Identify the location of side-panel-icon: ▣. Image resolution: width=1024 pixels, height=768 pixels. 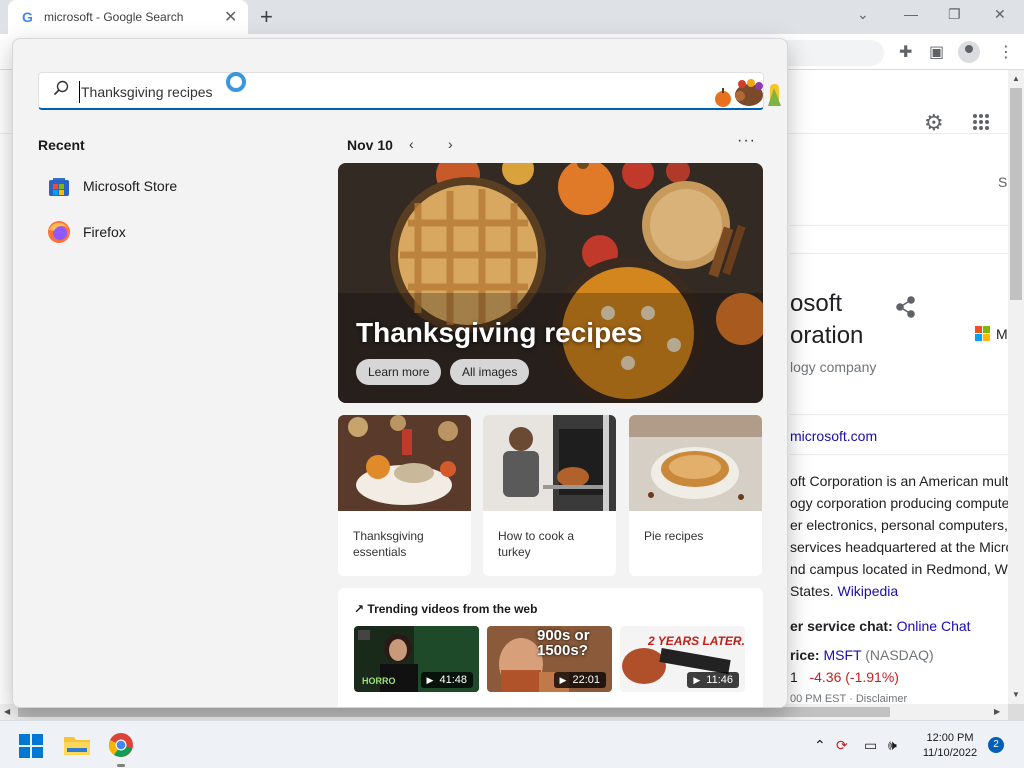
(936, 52).